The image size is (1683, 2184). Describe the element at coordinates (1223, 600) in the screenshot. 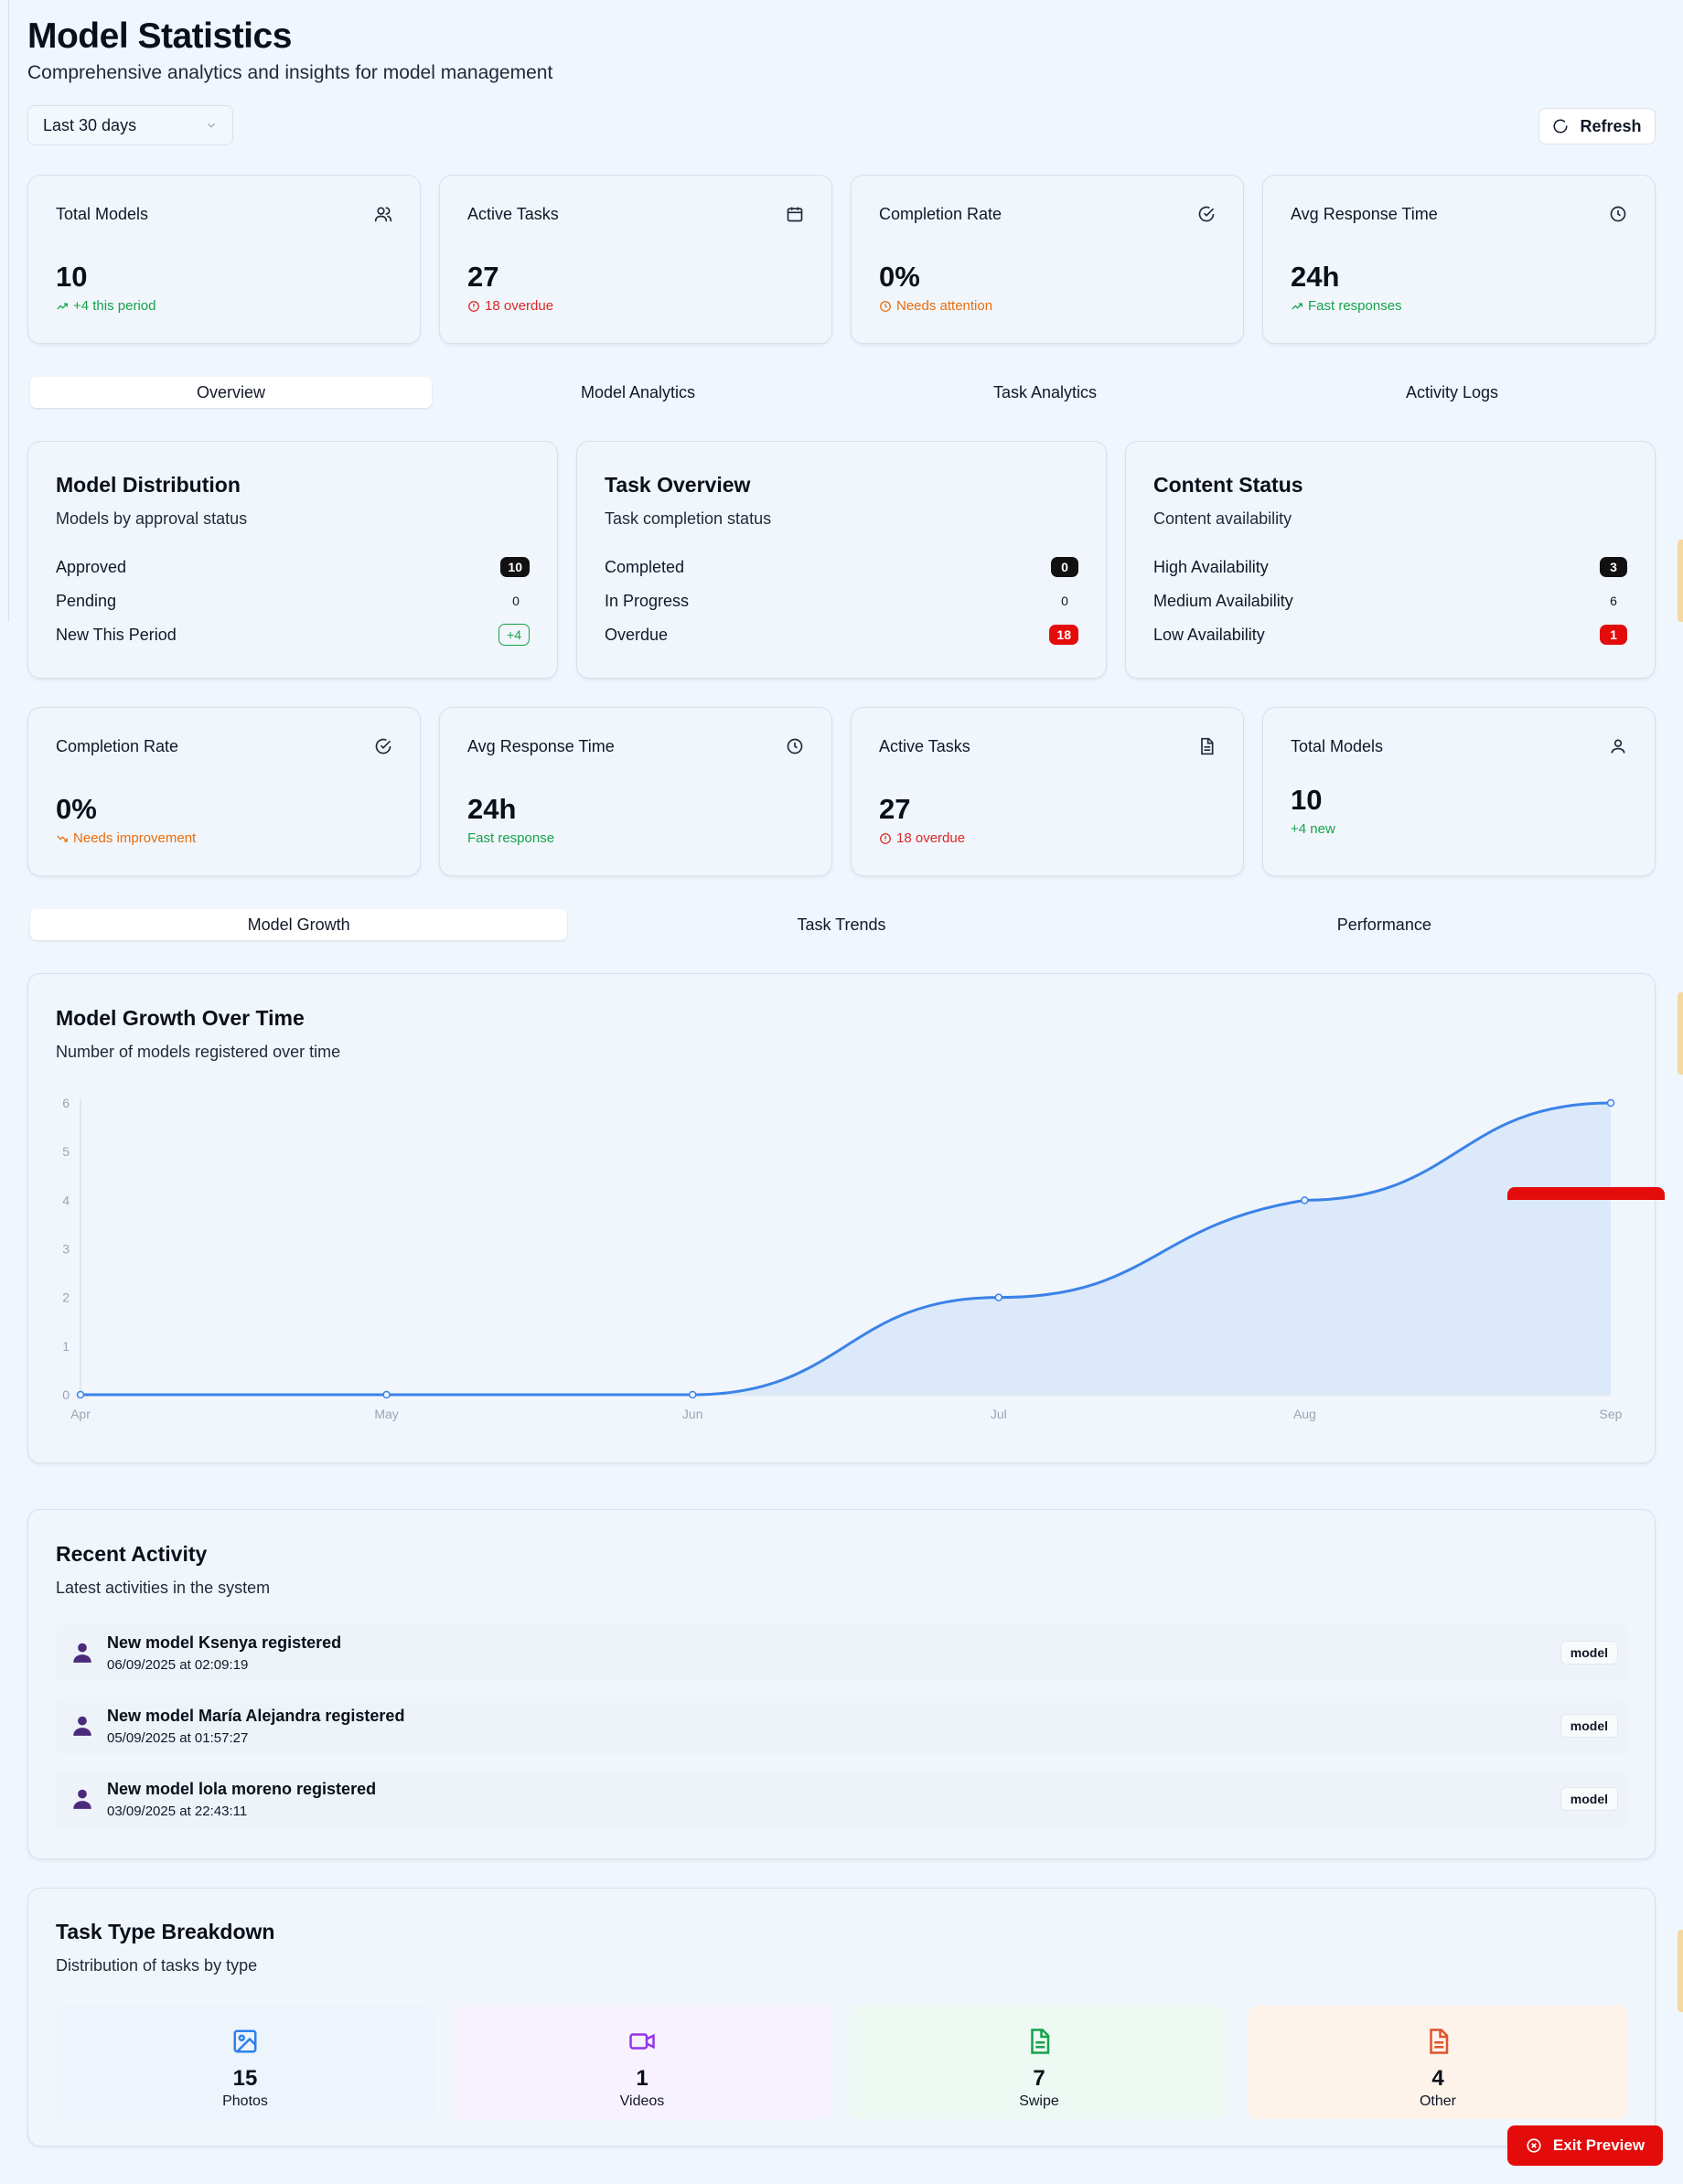

I see `row-label: Medium Availability` at that location.